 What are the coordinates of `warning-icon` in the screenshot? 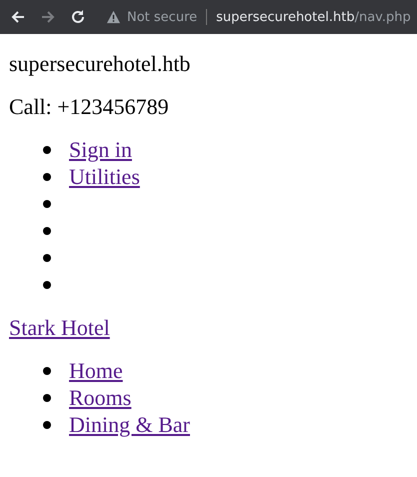 It's located at (113, 17).